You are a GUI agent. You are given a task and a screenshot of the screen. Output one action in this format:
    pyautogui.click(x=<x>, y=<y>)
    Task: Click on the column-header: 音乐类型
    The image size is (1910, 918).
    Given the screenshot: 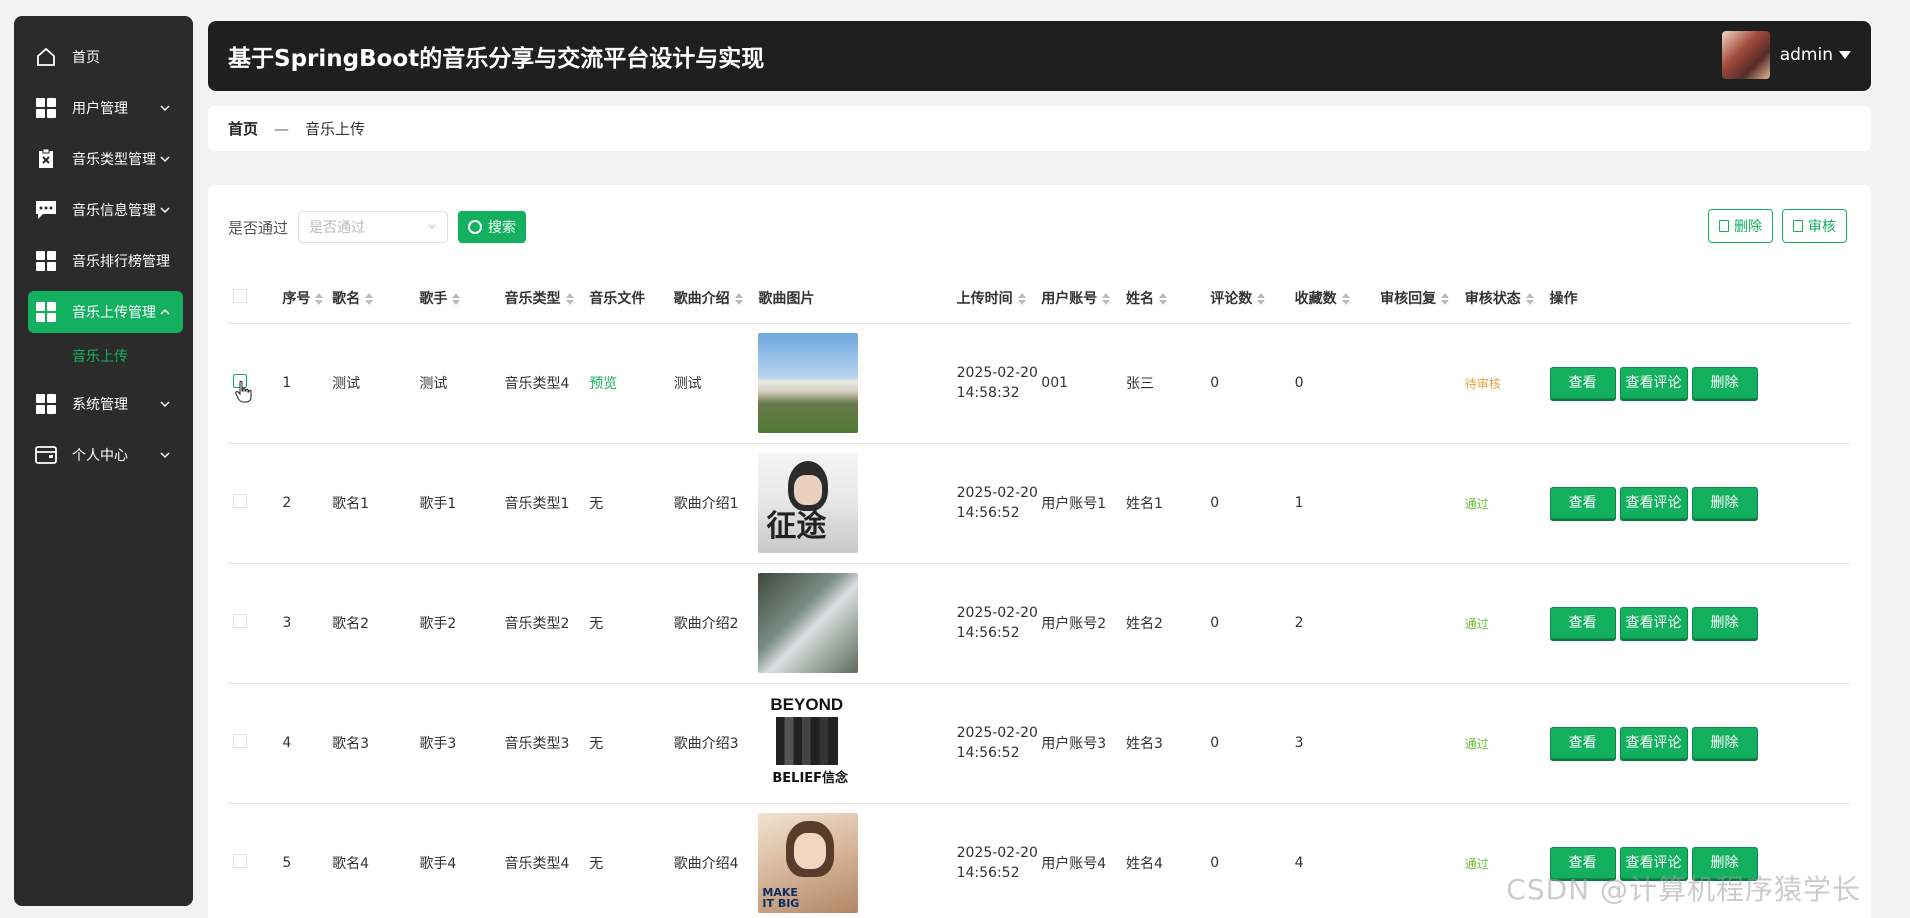 What is the action you would take?
    pyautogui.click(x=547, y=298)
    